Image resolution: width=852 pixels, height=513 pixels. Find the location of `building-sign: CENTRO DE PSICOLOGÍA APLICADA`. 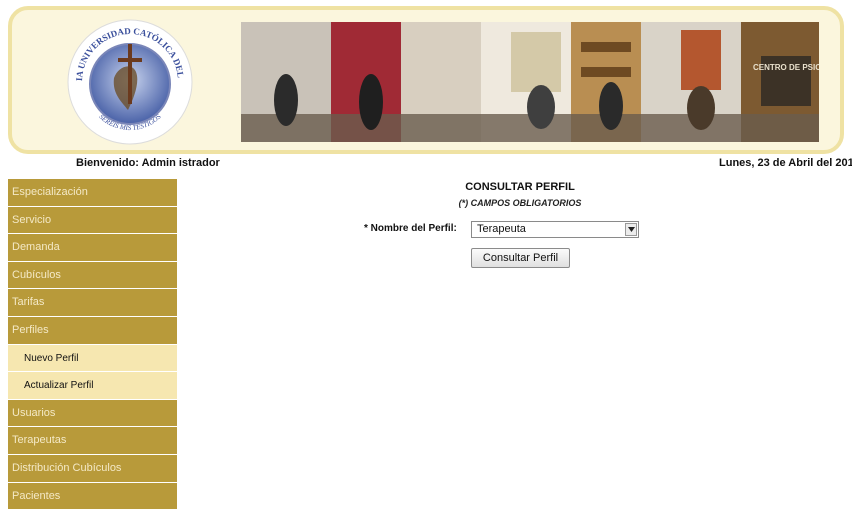

building-sign: CENTRO DE PSICOLOGÍA APLICADA is located at coordinates (786, 67).